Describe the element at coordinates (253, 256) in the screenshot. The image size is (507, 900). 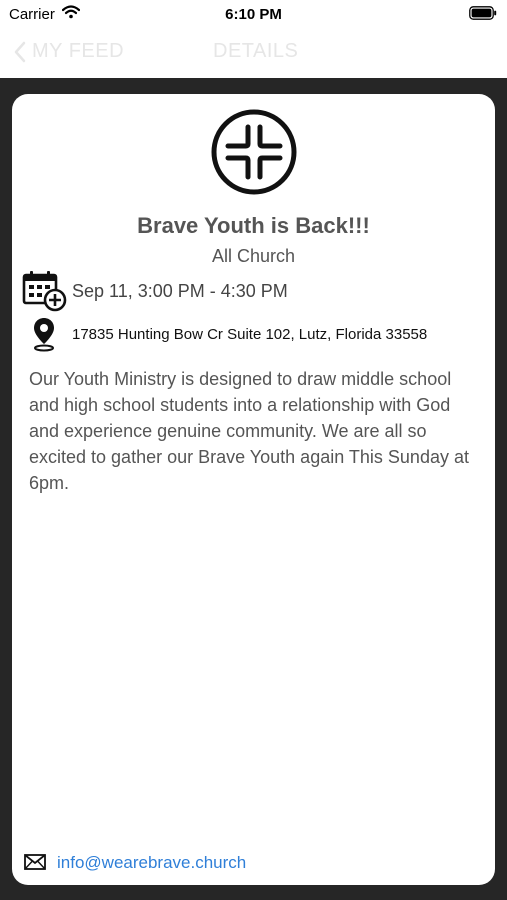
I see `event-audience: All Church` at that location.